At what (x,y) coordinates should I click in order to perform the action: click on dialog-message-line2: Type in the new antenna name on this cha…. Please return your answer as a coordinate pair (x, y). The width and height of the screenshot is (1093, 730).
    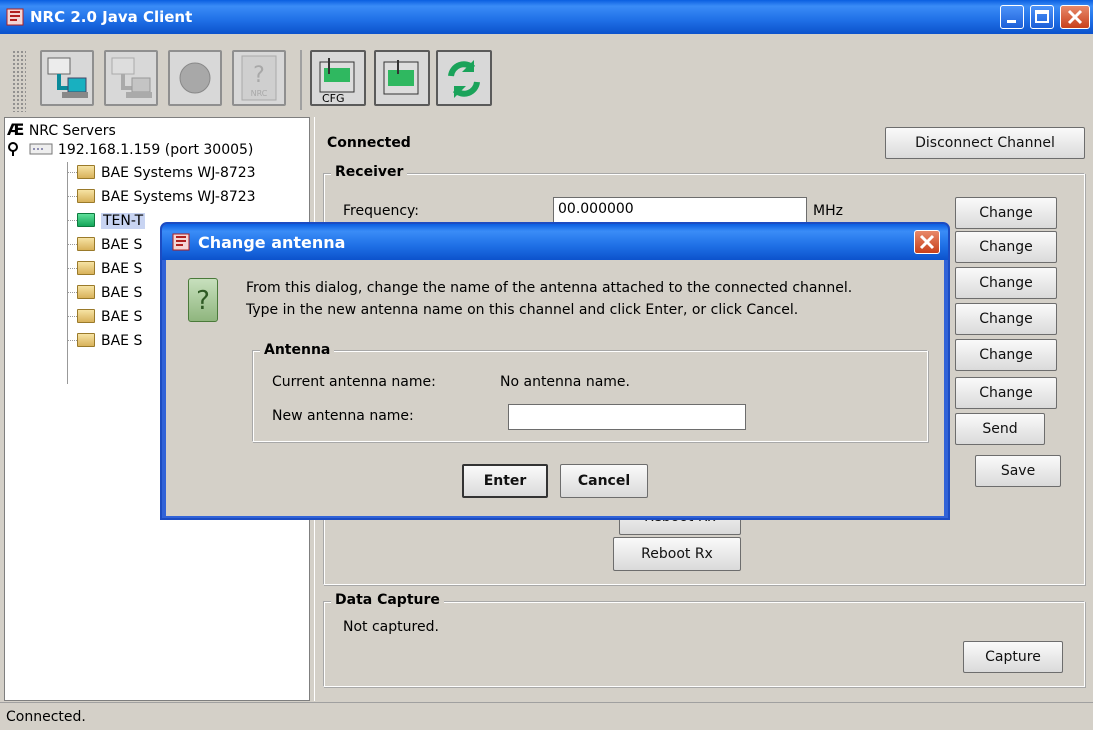
    Looking at the image, I should click on (522, 310).